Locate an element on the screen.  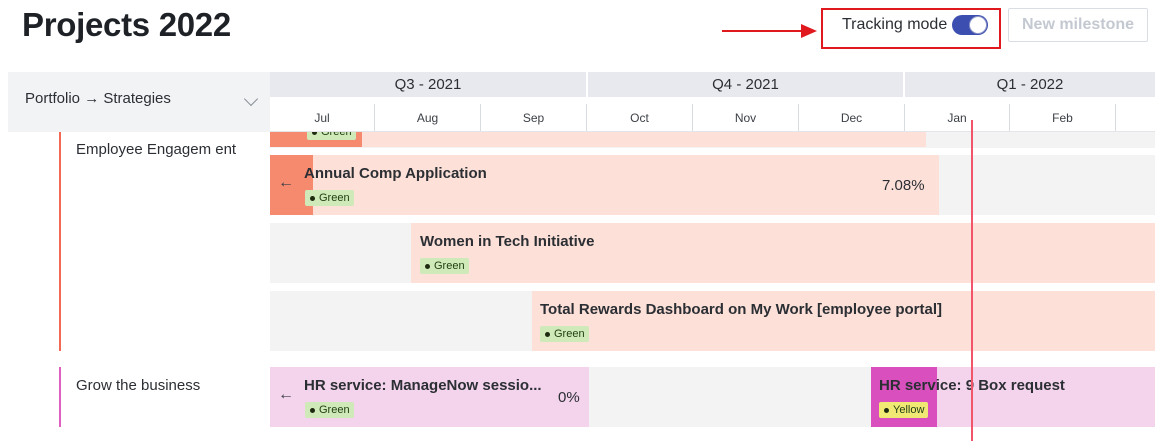
chevron-down-icon is located at coordinates (251, 99).